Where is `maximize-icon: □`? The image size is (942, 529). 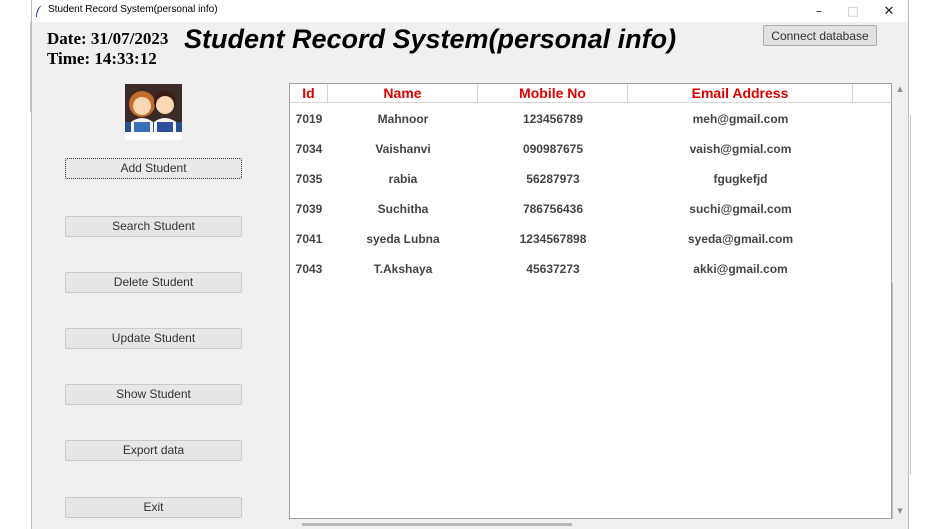
maximize-icon: □ is located at coordinates (853, 11).